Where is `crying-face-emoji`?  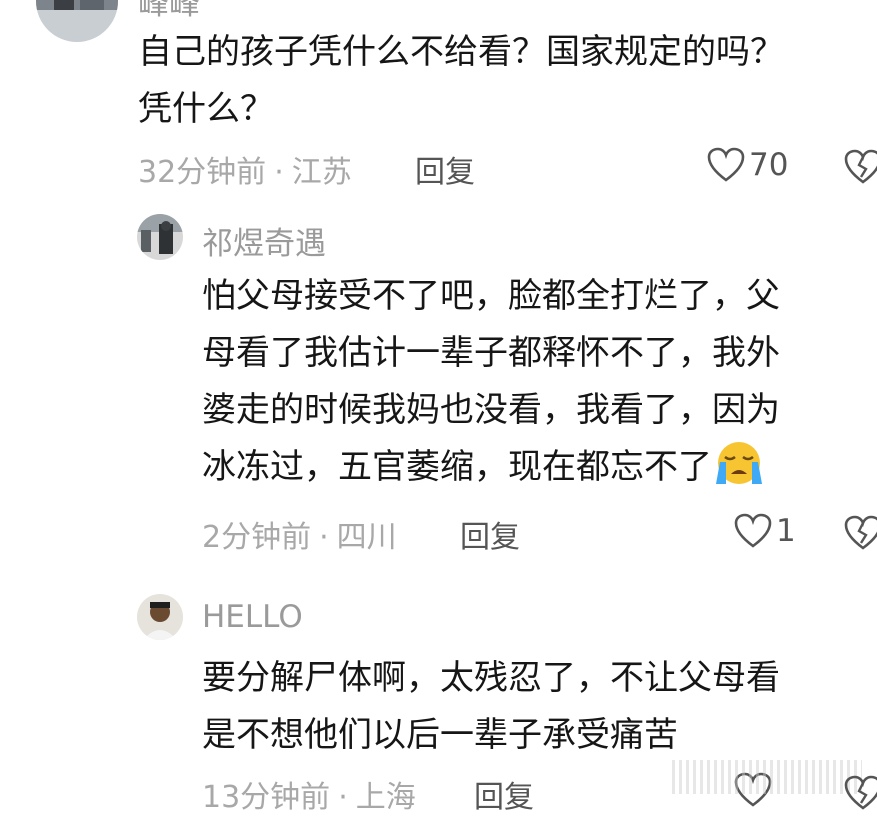
crying-face-emoji is located at coordinates (739, 472).